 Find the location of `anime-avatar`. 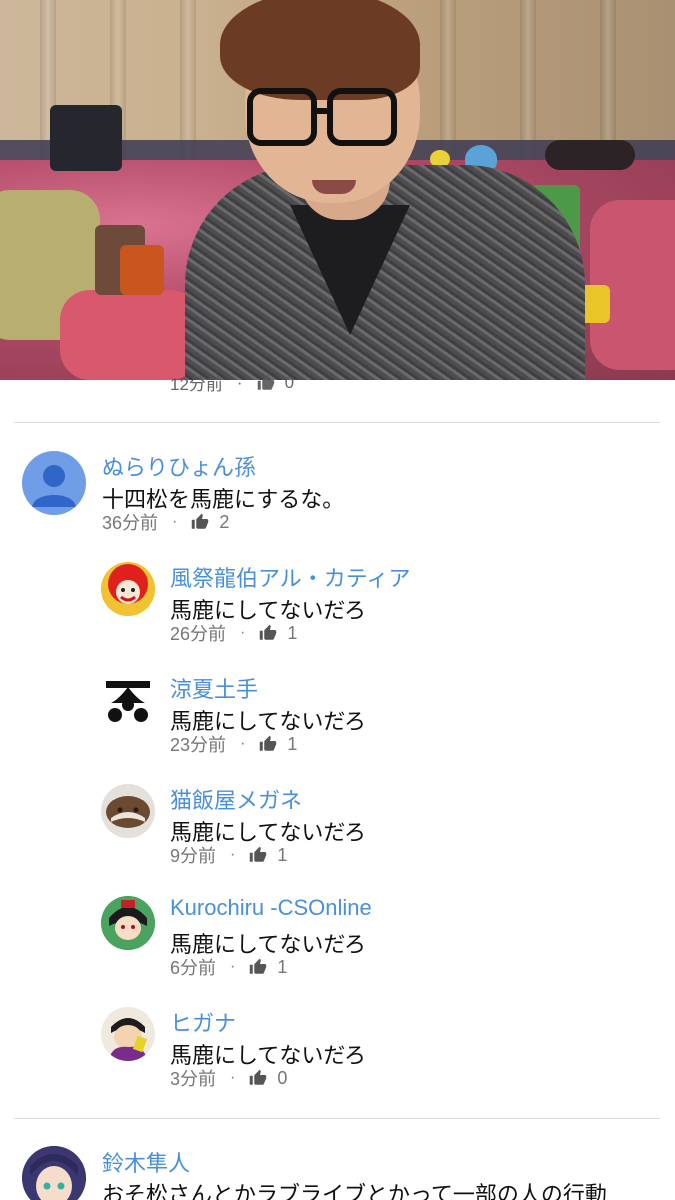

anime-avatar is located at coordinates (128, 923).